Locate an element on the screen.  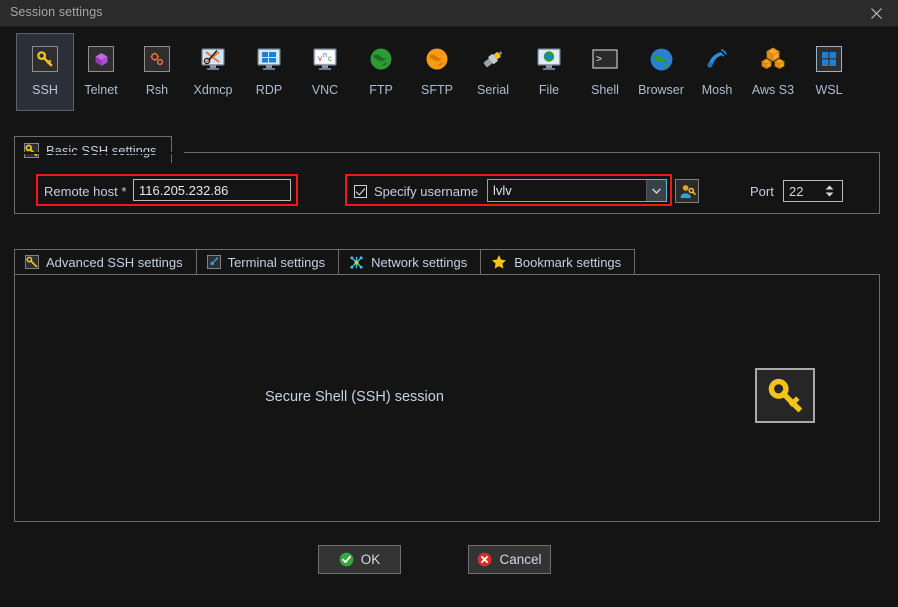
protocol-button-serial: Serial is located at coordinates (493, 72).